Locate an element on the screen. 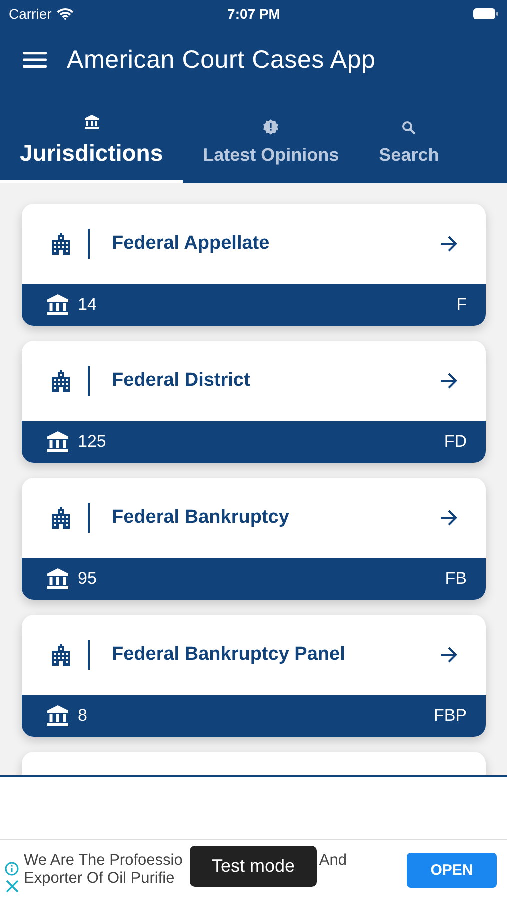 The image size is (507, 900). info-icon is located at coordinates (12, 869).